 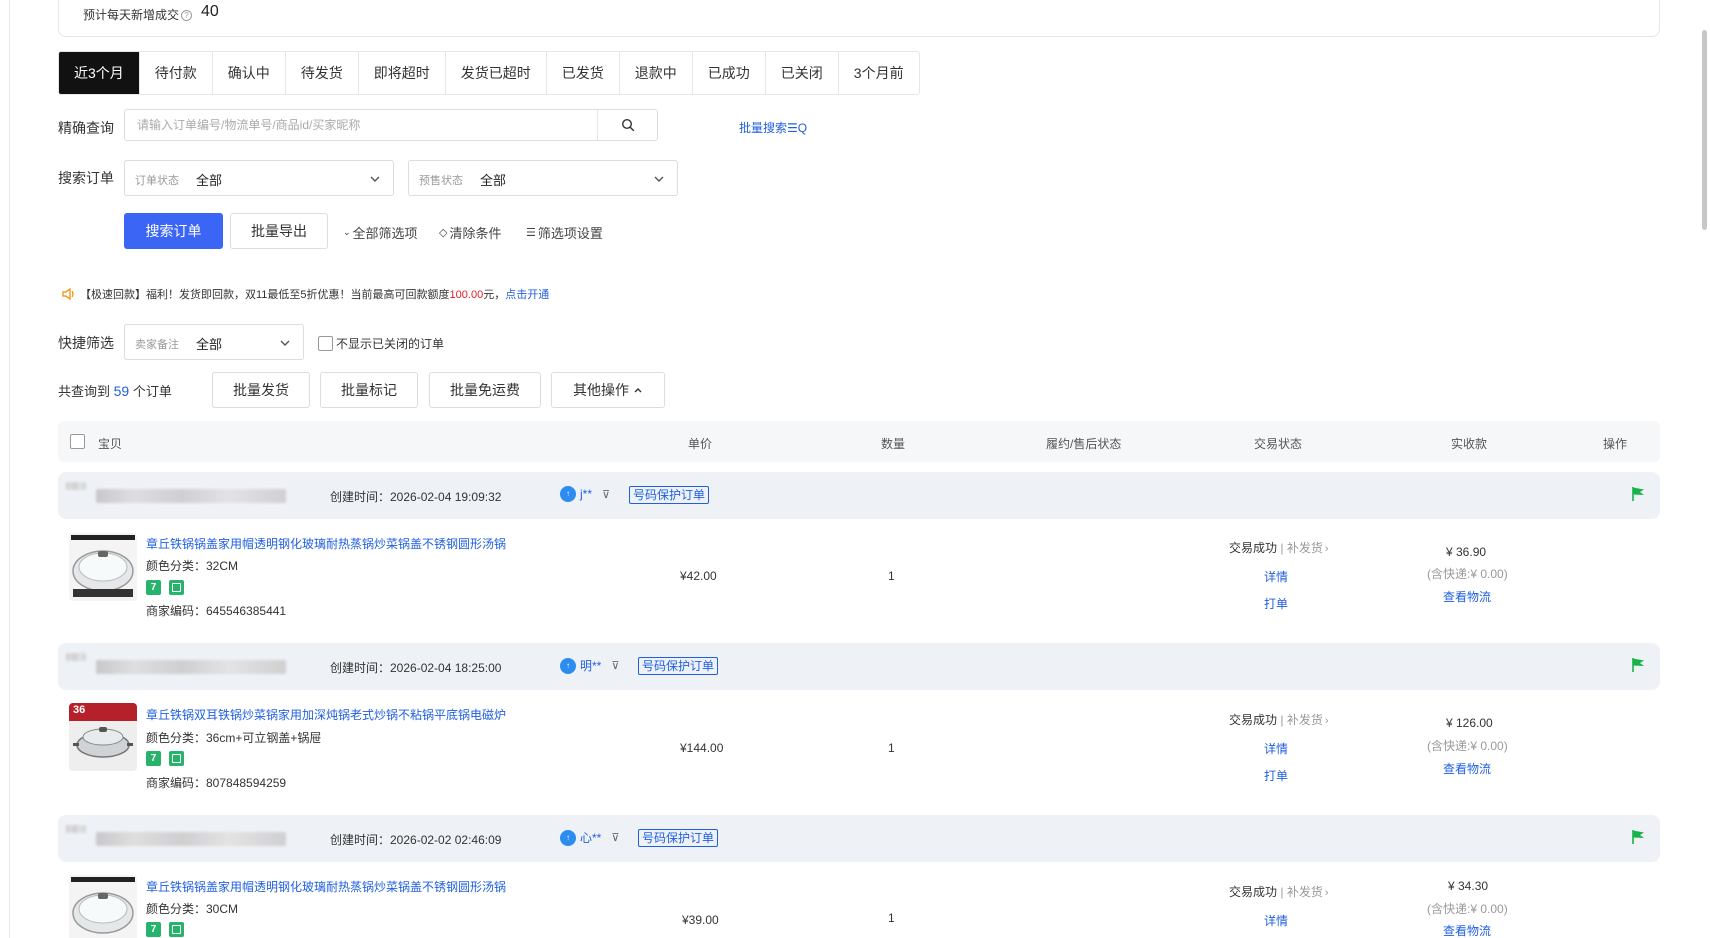 I want to click on tab-confirming: 确认中, so click(x=249, y=73).